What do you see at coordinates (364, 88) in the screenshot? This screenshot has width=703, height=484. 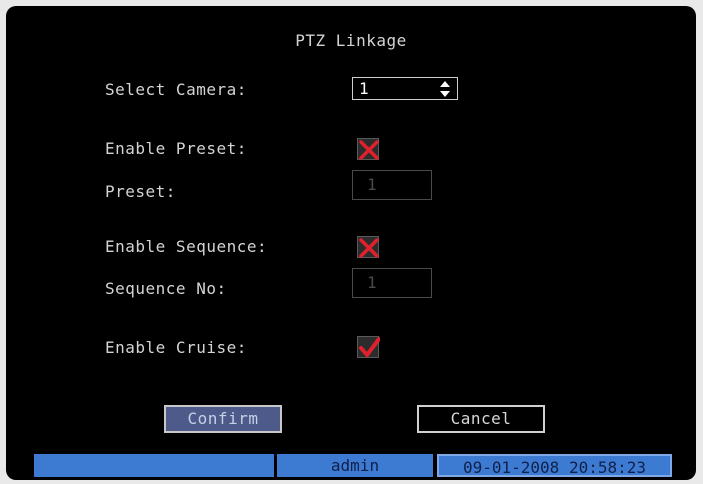 I see `select-camera-value: 1` at bounding box center [364, 88].